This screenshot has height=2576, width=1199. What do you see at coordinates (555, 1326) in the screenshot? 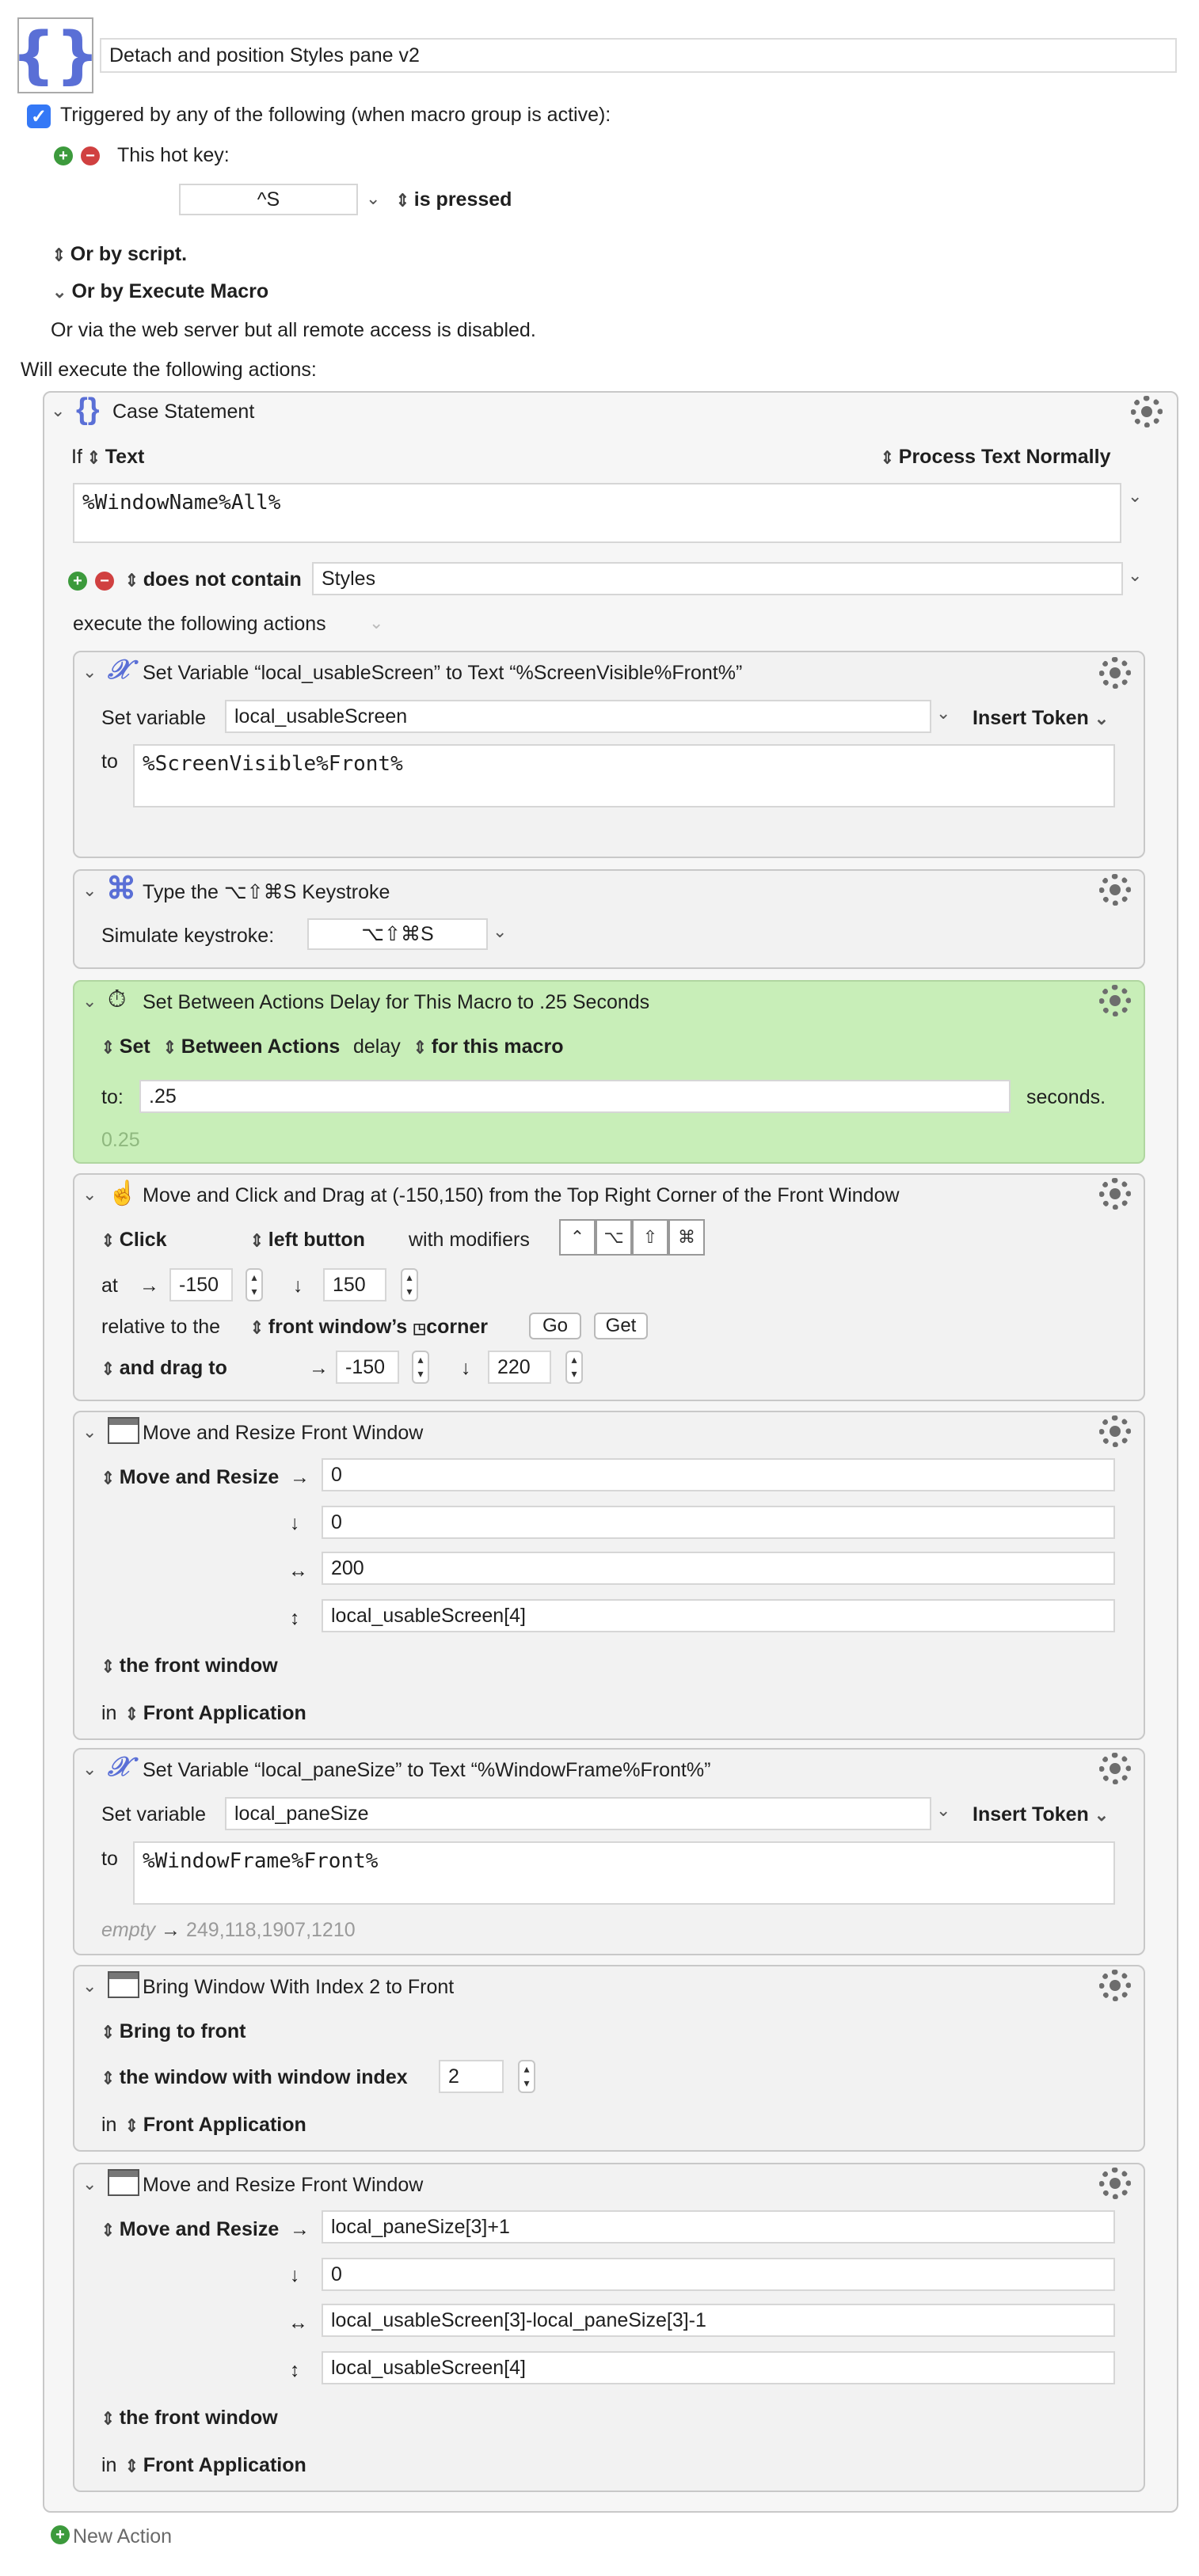
I see `go-button: Go` at bounding box center [555, 1326].